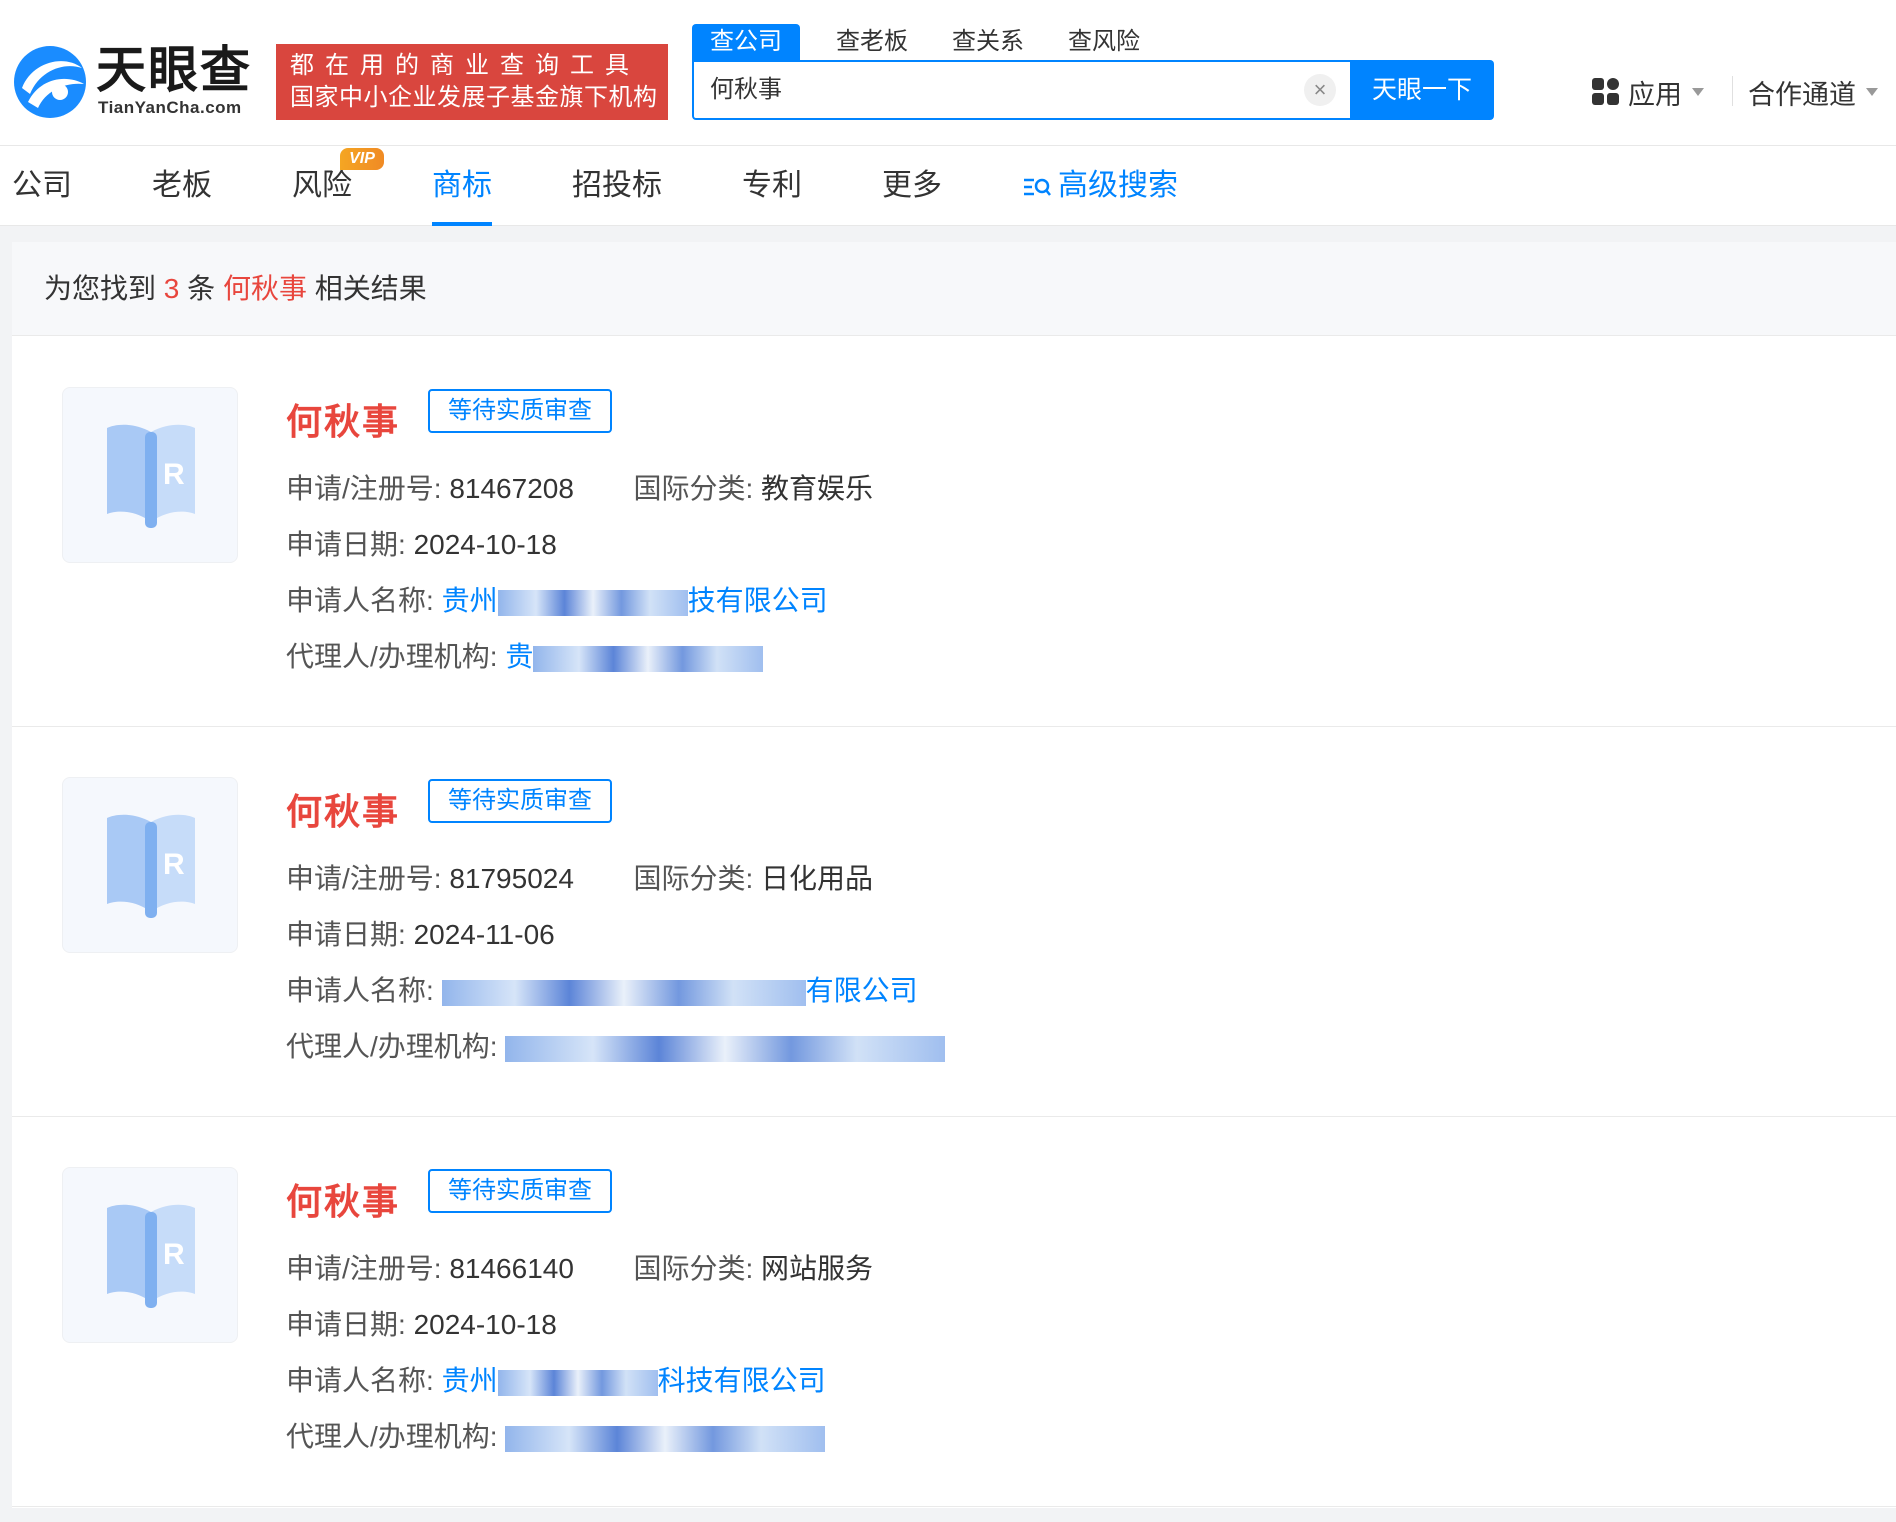 This screenshot has width=1896, height=1522. Describe the element at coordinates (1802, 94) in the screenshot. I see `coop-label: 合作通道` at that location.